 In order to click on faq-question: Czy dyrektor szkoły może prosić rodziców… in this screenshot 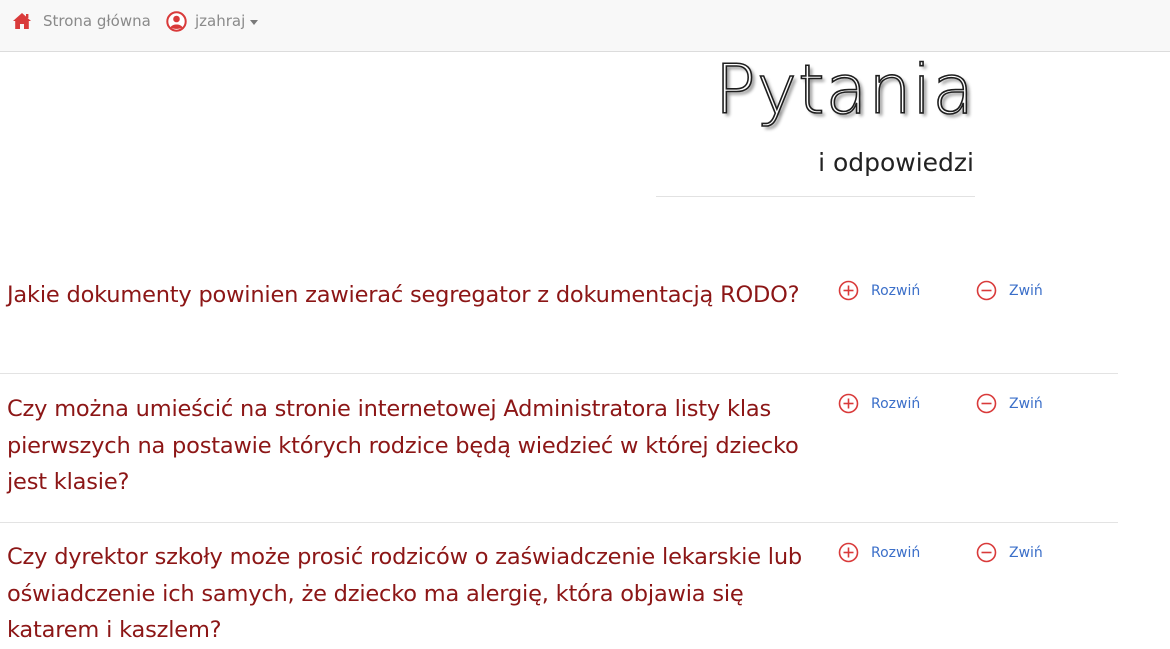, I will do `click(404, 593)`.